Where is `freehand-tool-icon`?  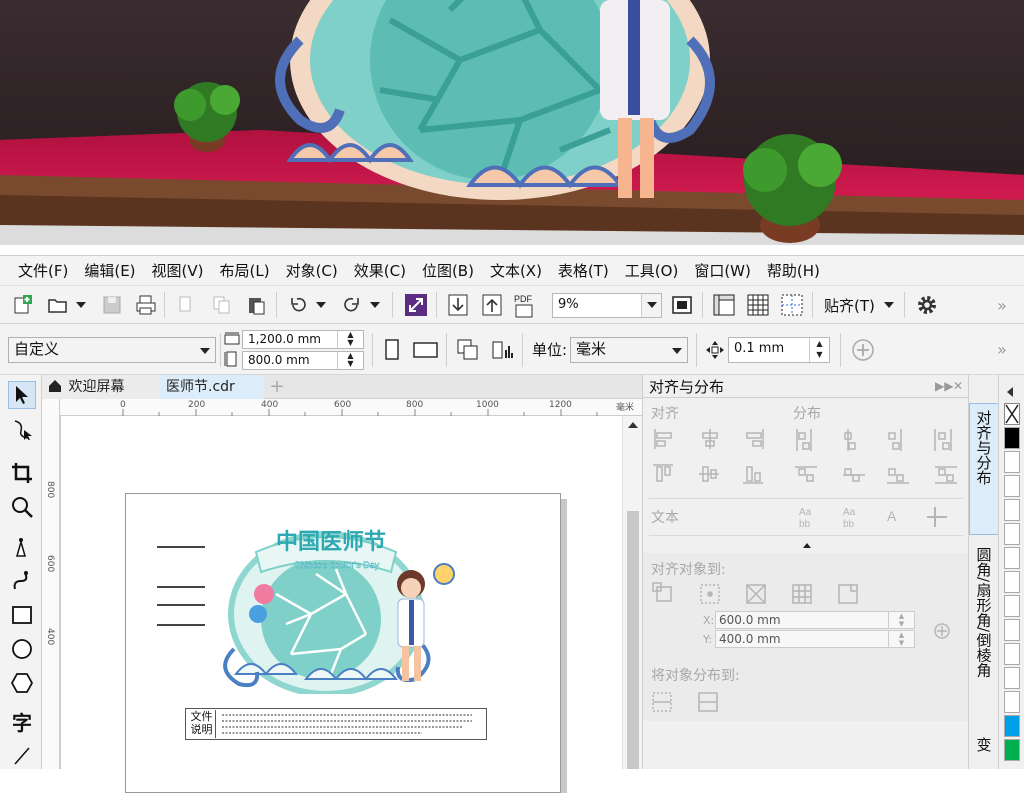
freehand-tool-icon is located at coordinates (22, 547).